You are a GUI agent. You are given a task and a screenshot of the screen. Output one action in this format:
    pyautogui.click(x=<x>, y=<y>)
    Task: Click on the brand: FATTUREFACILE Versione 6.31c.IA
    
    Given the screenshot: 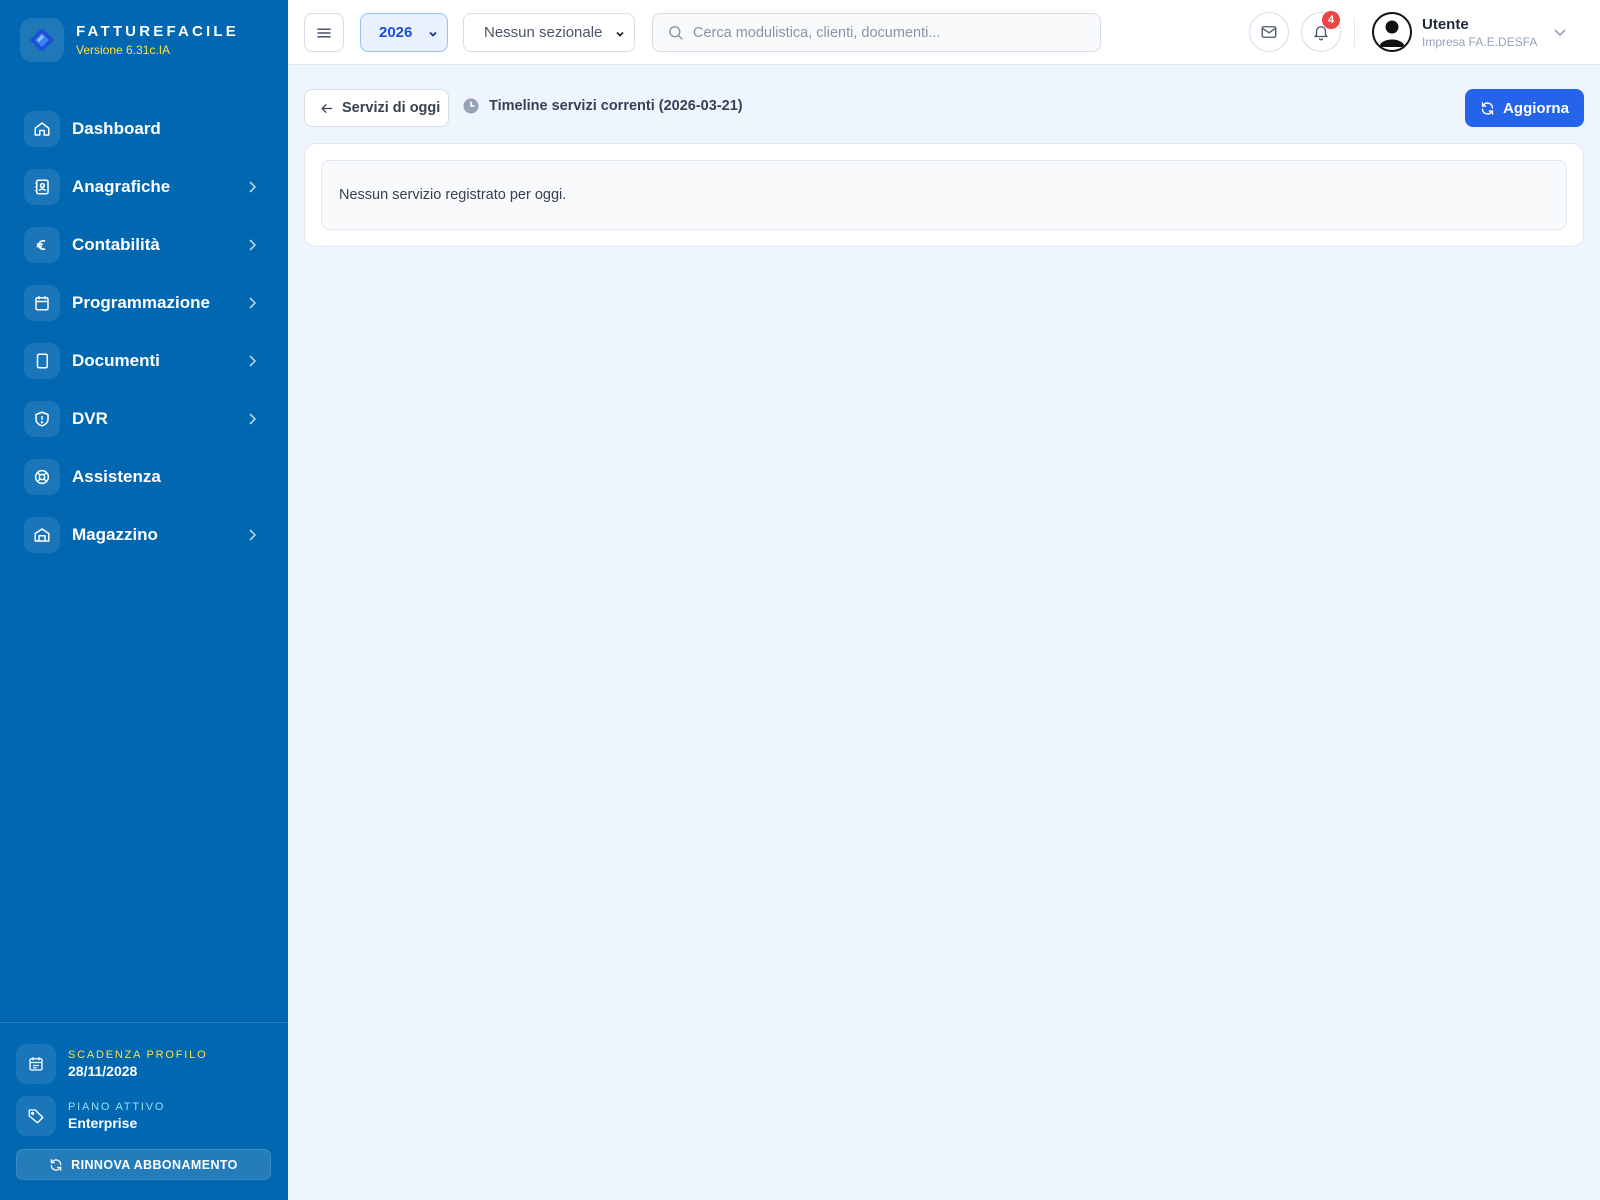 What is the action you would take?
    pyautogui.click(x=129, y=40)
    